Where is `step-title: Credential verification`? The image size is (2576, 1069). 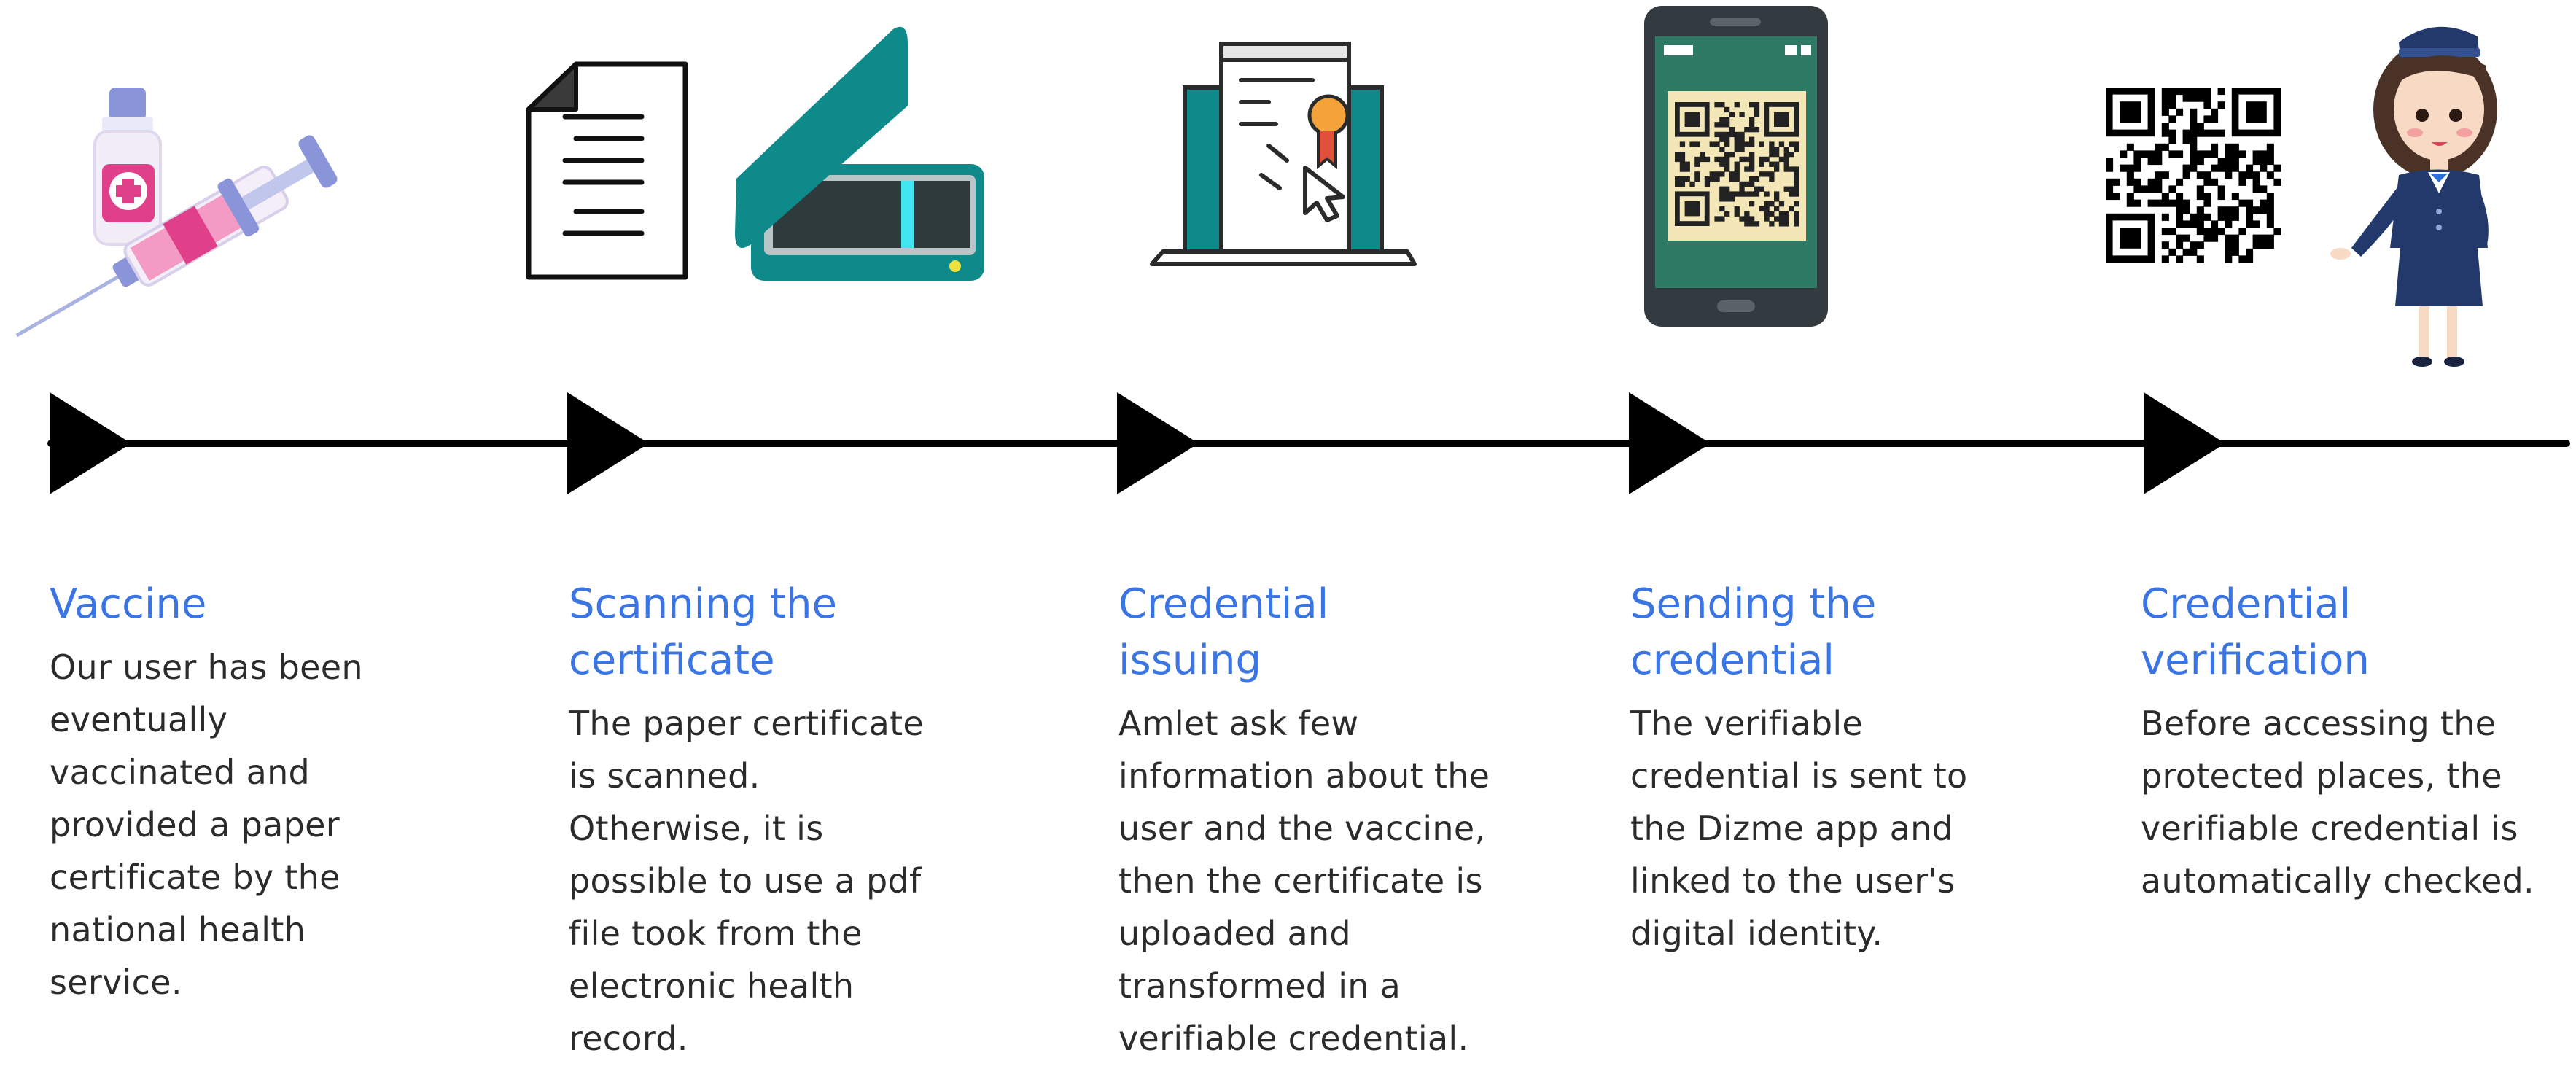 step-title: Credential verification is located at coordinates (2255, 632).